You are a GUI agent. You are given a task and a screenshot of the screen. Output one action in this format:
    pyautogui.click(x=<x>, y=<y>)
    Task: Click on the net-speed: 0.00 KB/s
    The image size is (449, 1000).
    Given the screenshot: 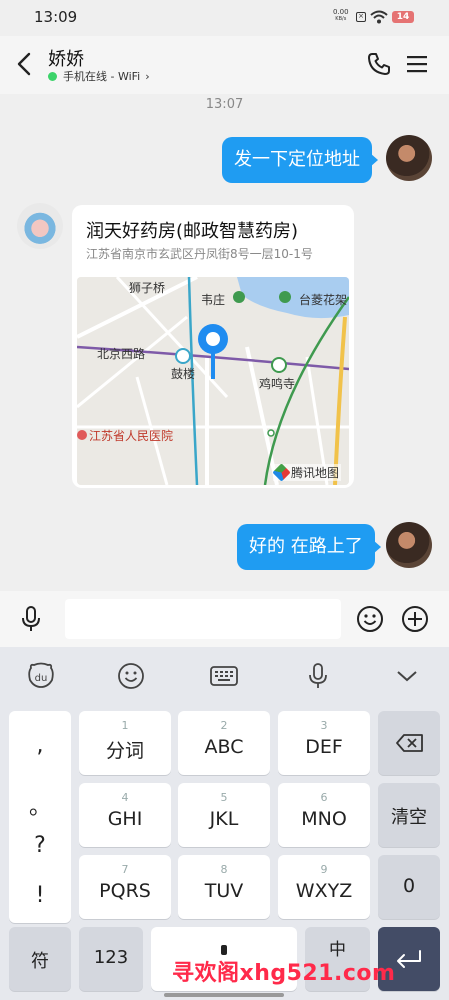 What is the action you would take?
    pyautogui.click(x=341, y=16)
    